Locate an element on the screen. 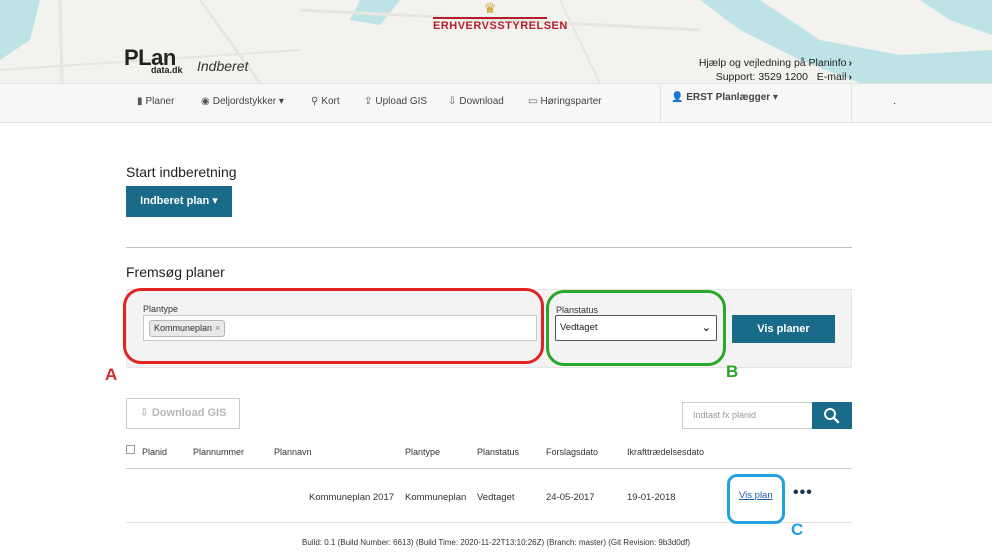  planid-search-input: Indtast fx planid is located at coordinates (747, 415).